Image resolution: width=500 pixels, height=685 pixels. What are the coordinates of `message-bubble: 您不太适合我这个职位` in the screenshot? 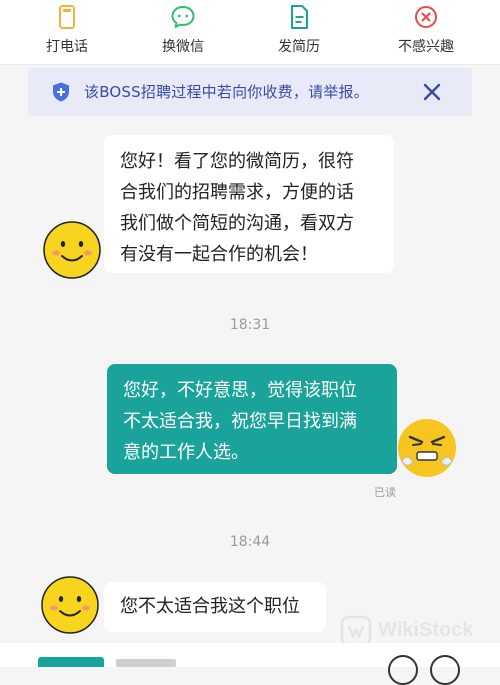 It's located at (215, 607).